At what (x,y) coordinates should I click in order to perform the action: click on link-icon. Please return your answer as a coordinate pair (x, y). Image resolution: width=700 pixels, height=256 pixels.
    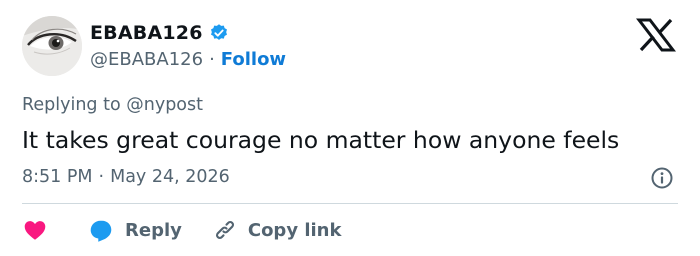
    Looking at the image, I should click on (224, 230).